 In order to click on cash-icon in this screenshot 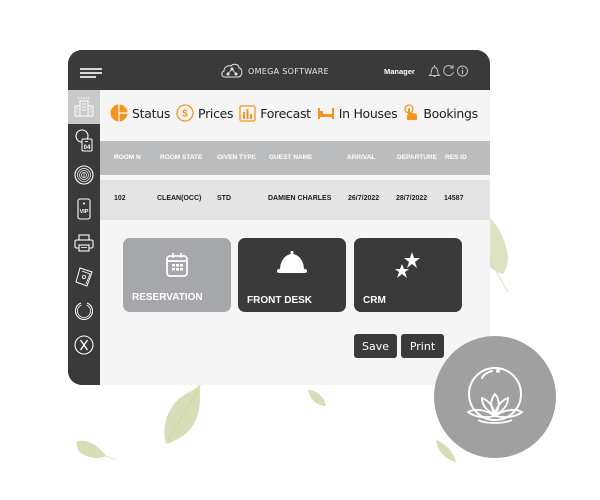, I will do `click(84, 277)`.